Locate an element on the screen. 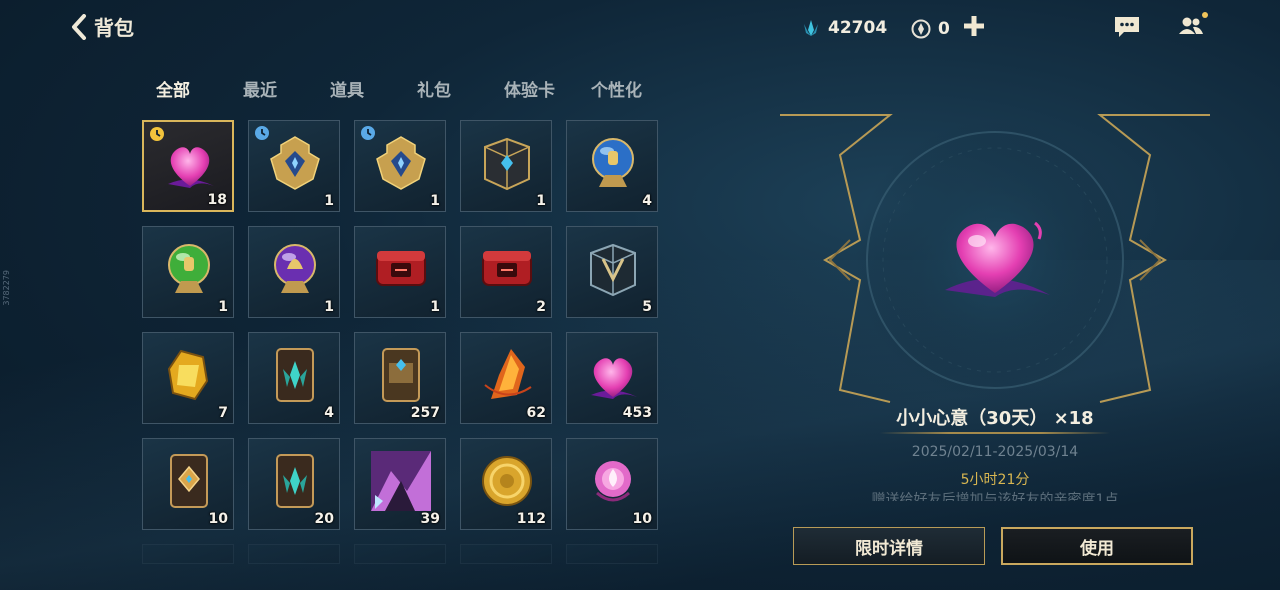  use-button: 使用 is located at coordinates (1097, 546).